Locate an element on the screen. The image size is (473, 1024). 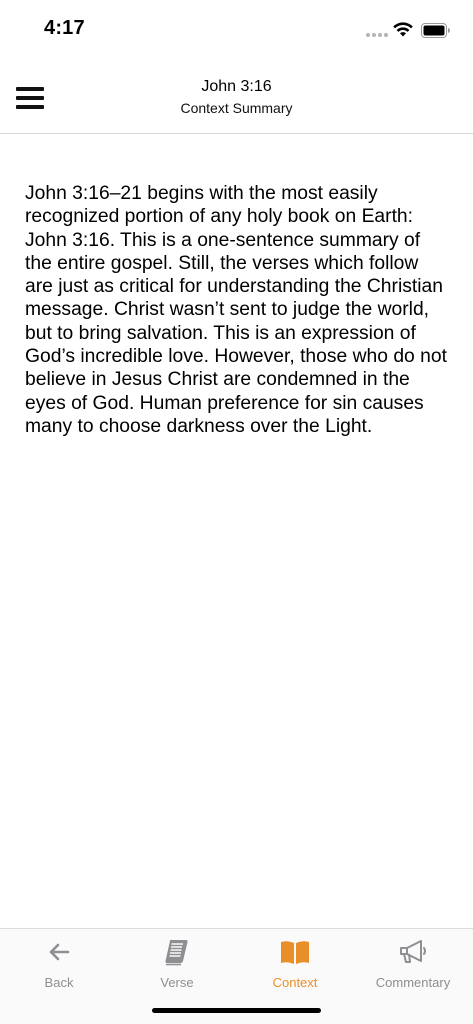
cellular-signal-icon is located at coordinates (377, 35).